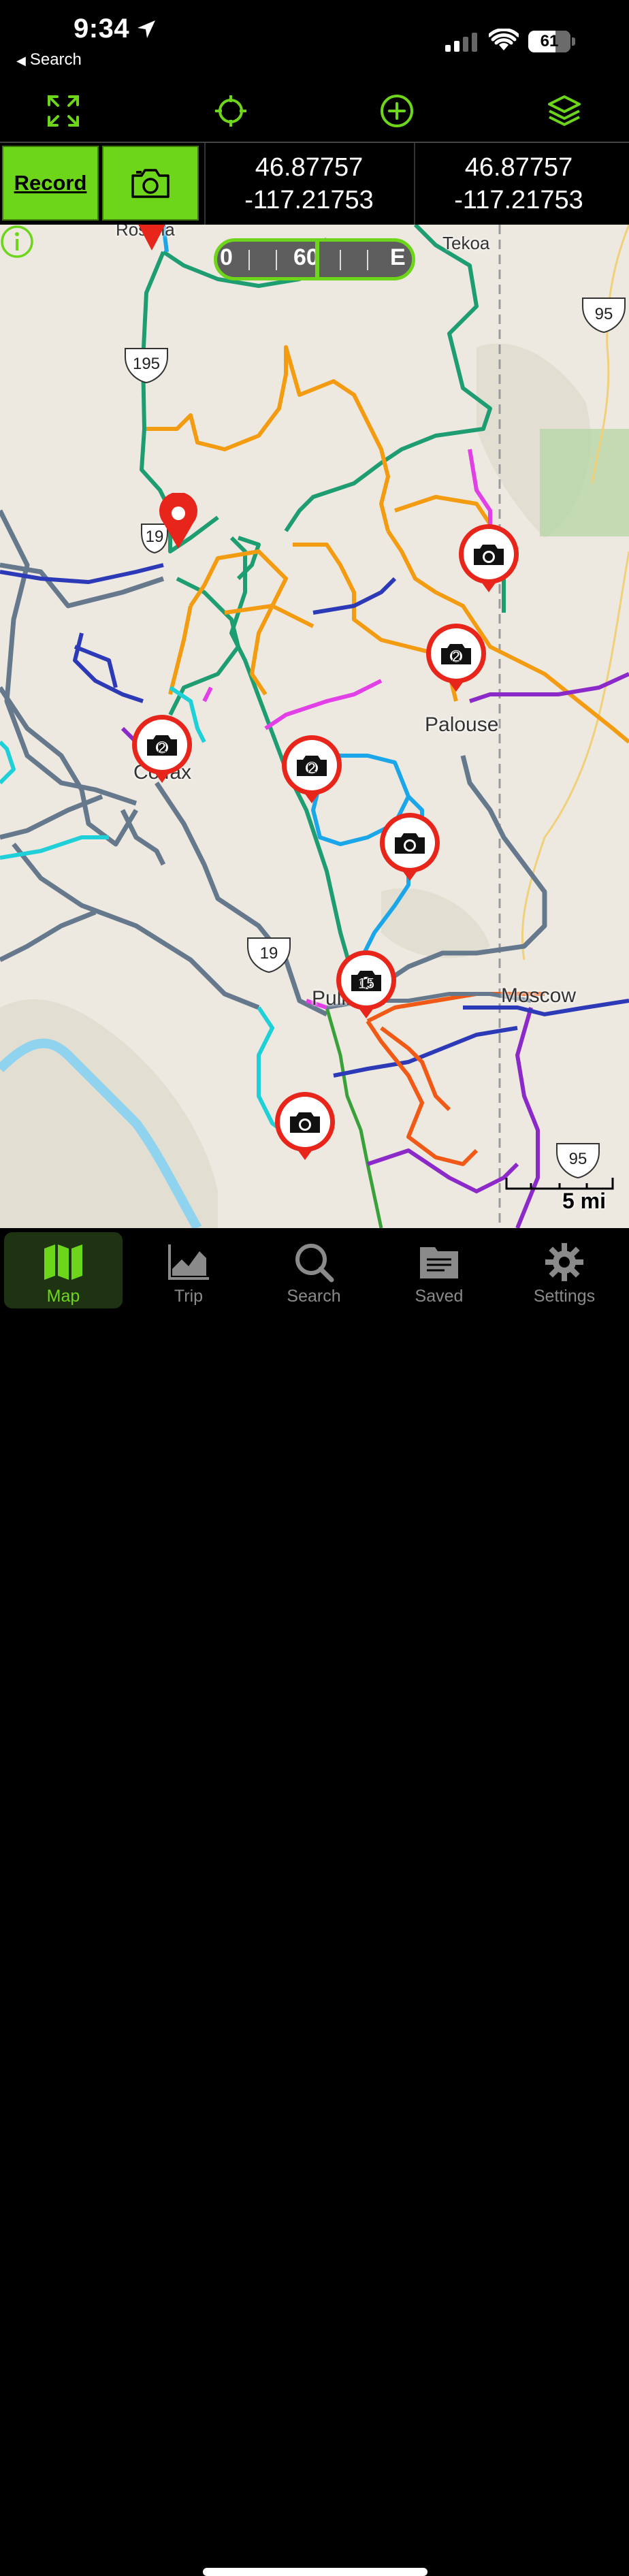  Describe the element at coordinates (397, 111) in the screenshot. I see `add-icon` at that location.